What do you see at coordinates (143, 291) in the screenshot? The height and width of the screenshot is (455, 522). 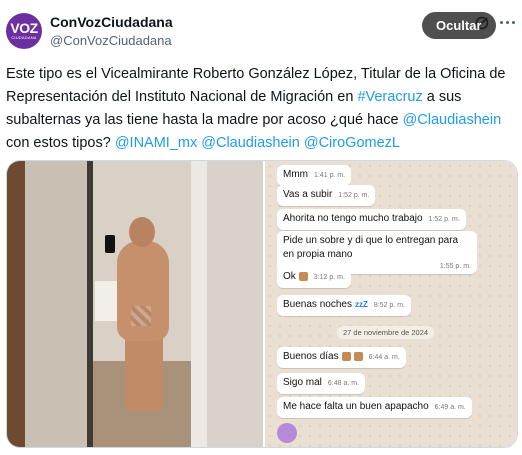 I see `person-body` at bounding box center [143, 291].